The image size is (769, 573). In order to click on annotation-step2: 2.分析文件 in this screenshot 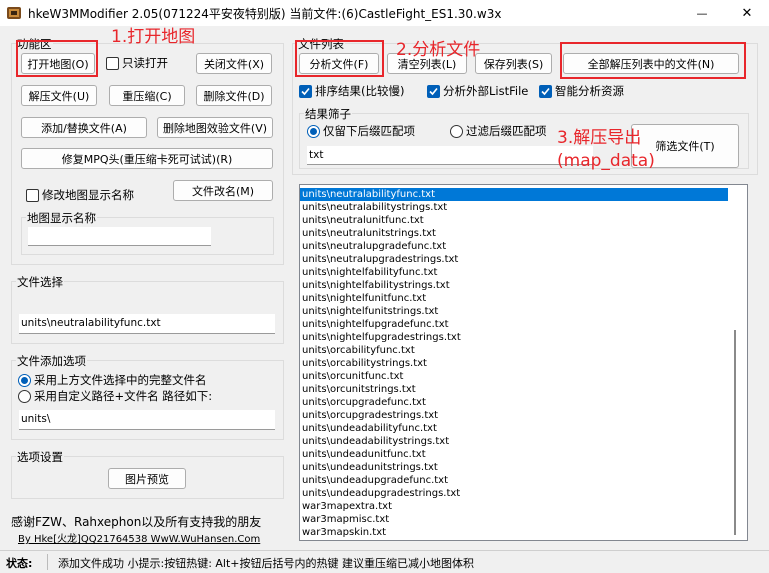, I will do `click(438, 50)`.